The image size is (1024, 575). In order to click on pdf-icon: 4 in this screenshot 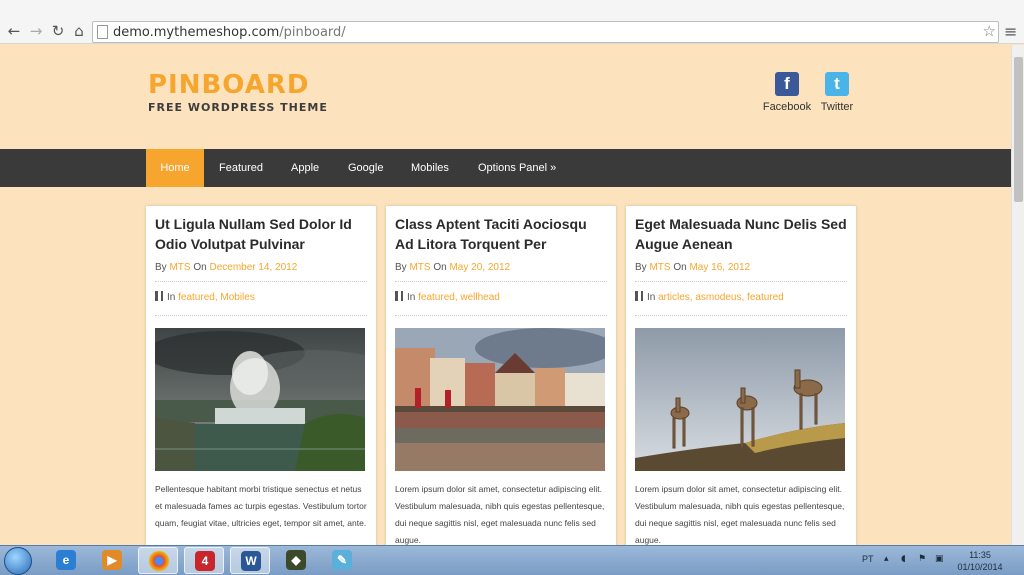, I will do `click(204, 560)`.